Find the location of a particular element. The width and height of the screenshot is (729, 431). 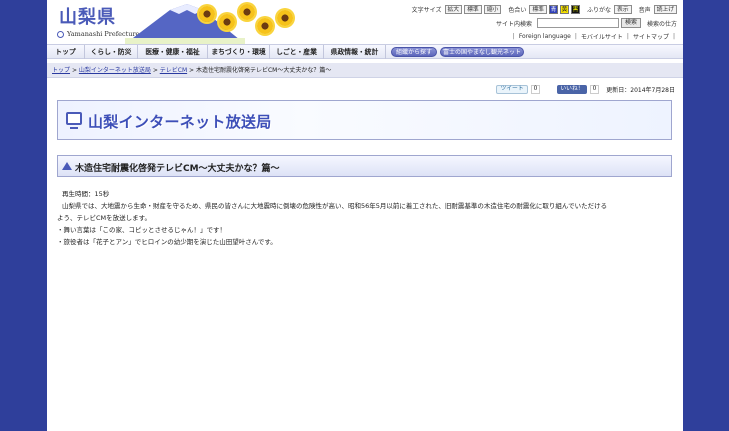

furigana-button: 表示 is located at coordinates (622, 9).